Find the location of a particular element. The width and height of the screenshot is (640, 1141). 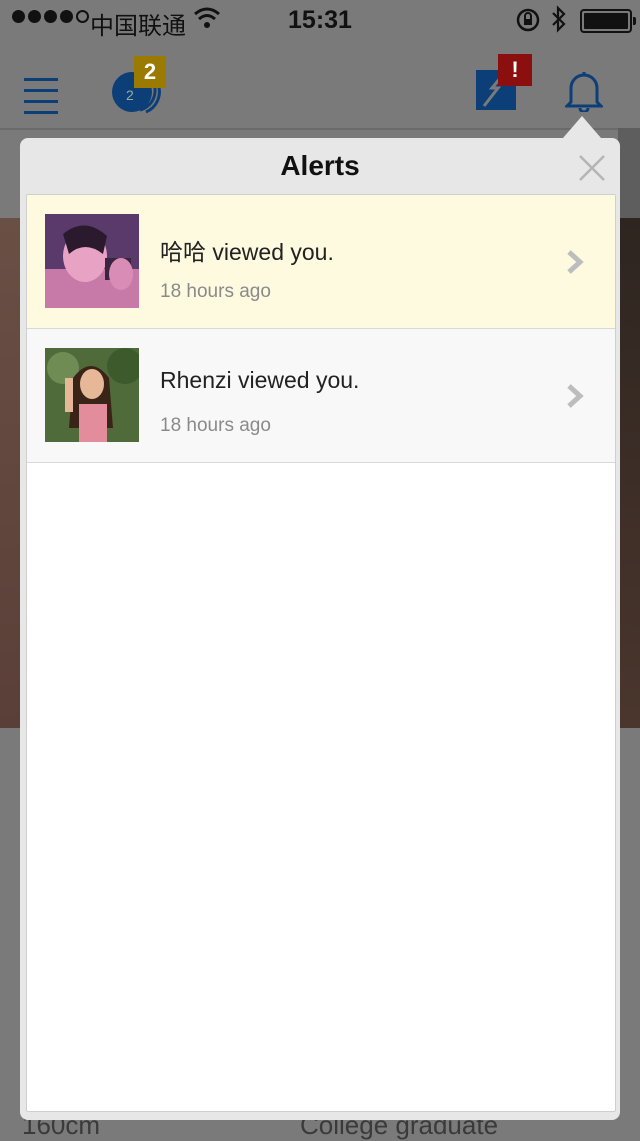

bell-icon is located at coordinates (584, 92).